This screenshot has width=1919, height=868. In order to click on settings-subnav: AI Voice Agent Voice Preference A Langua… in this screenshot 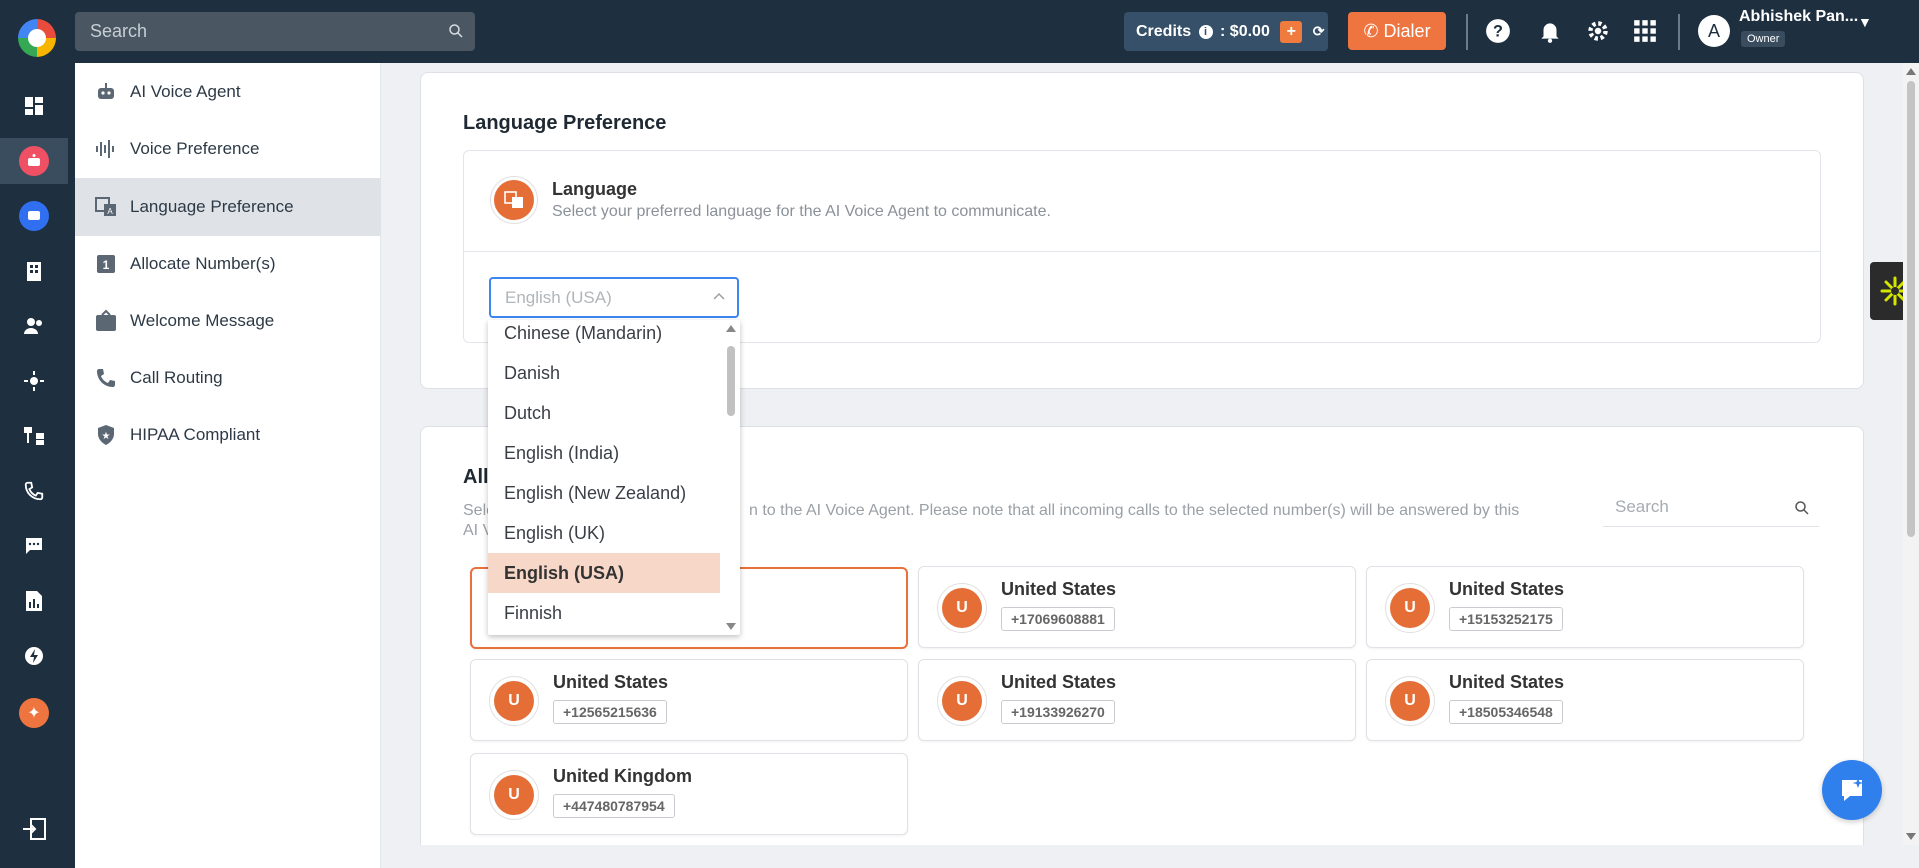, I will do `click(228, 465)`.